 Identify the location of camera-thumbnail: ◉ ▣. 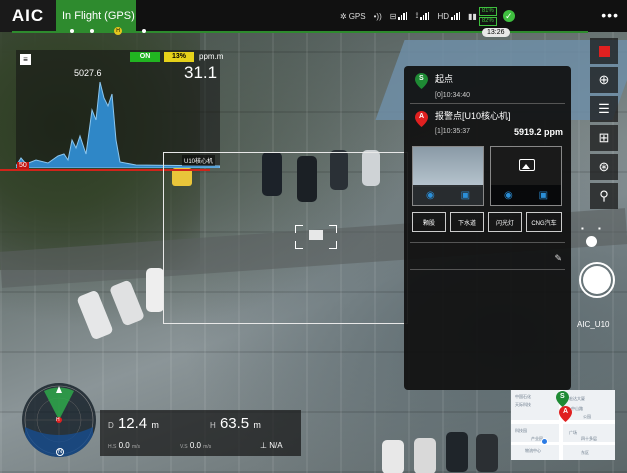
(448, 176).